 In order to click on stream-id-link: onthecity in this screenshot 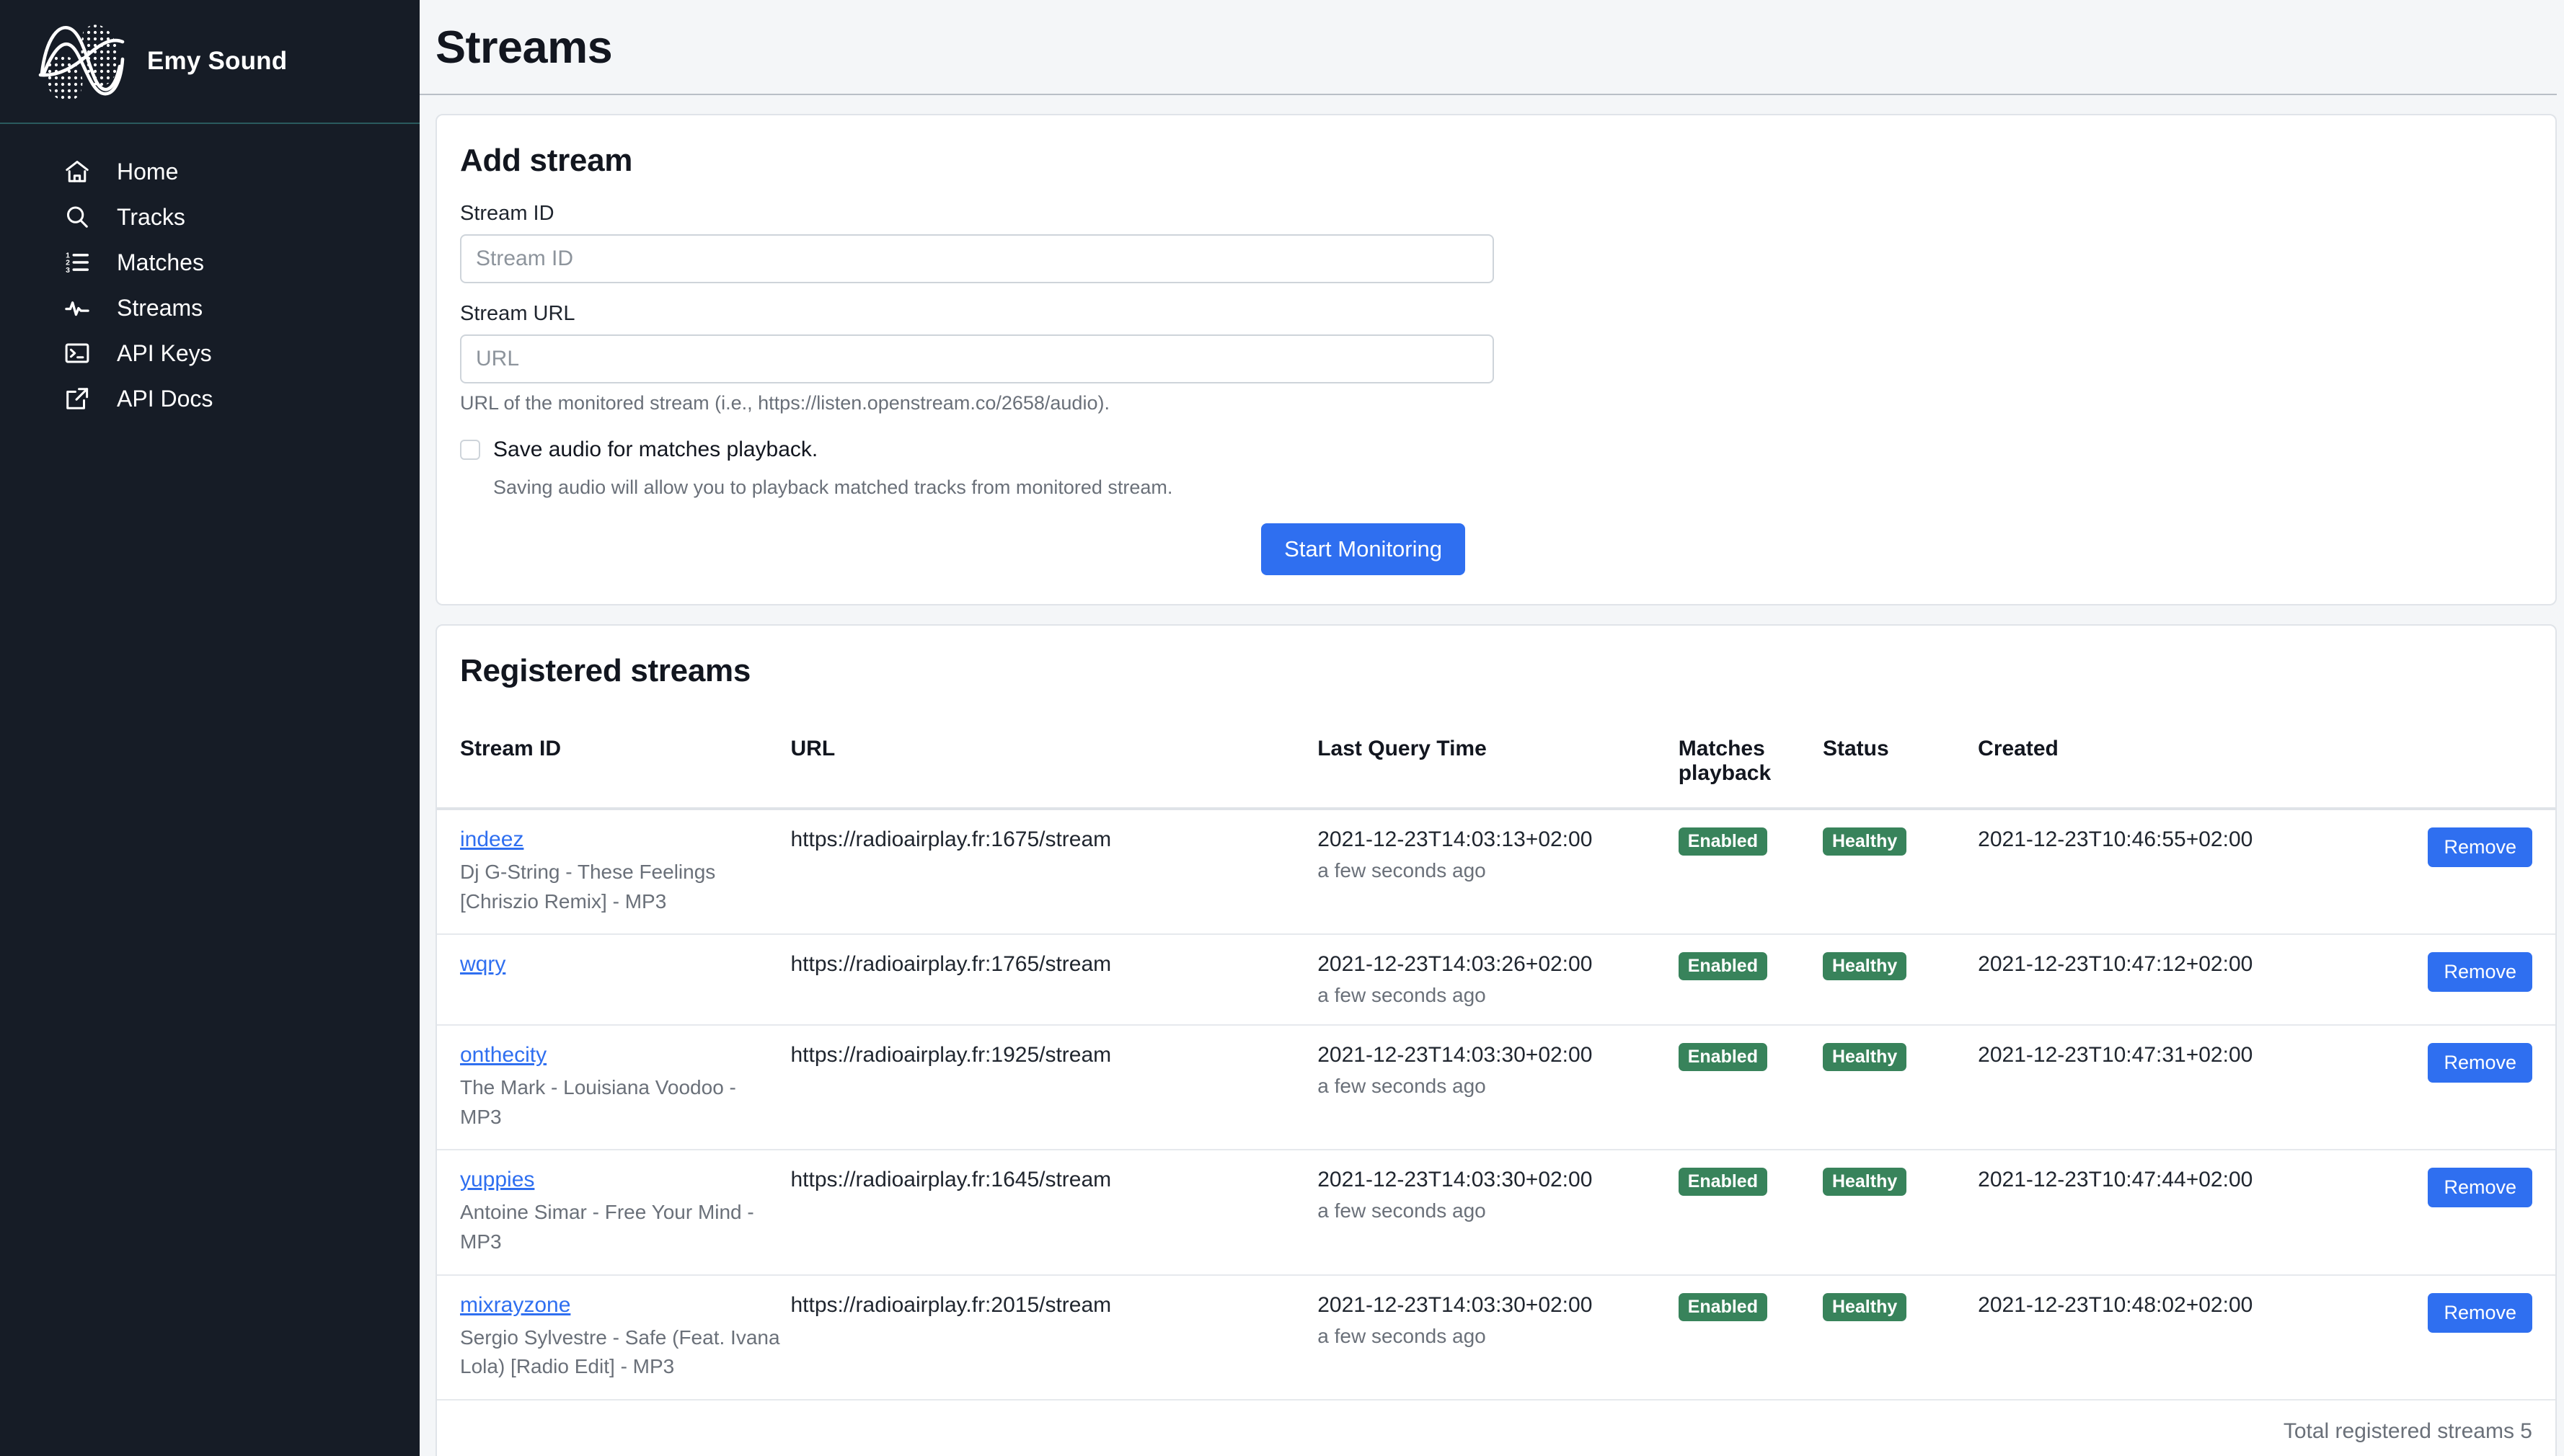, I will do `click(504, 1055)`.